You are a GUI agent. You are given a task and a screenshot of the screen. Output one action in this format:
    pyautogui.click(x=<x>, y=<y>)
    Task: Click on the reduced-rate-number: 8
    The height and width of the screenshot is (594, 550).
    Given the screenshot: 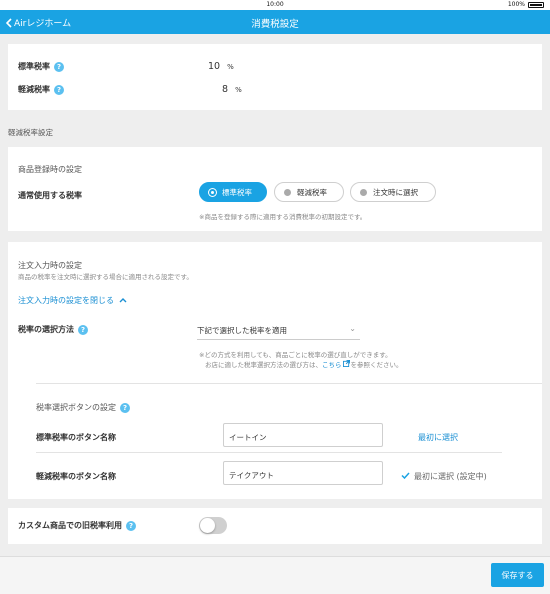 What is the action you would take?
    pyautogui.click(x=225, y=89)
    